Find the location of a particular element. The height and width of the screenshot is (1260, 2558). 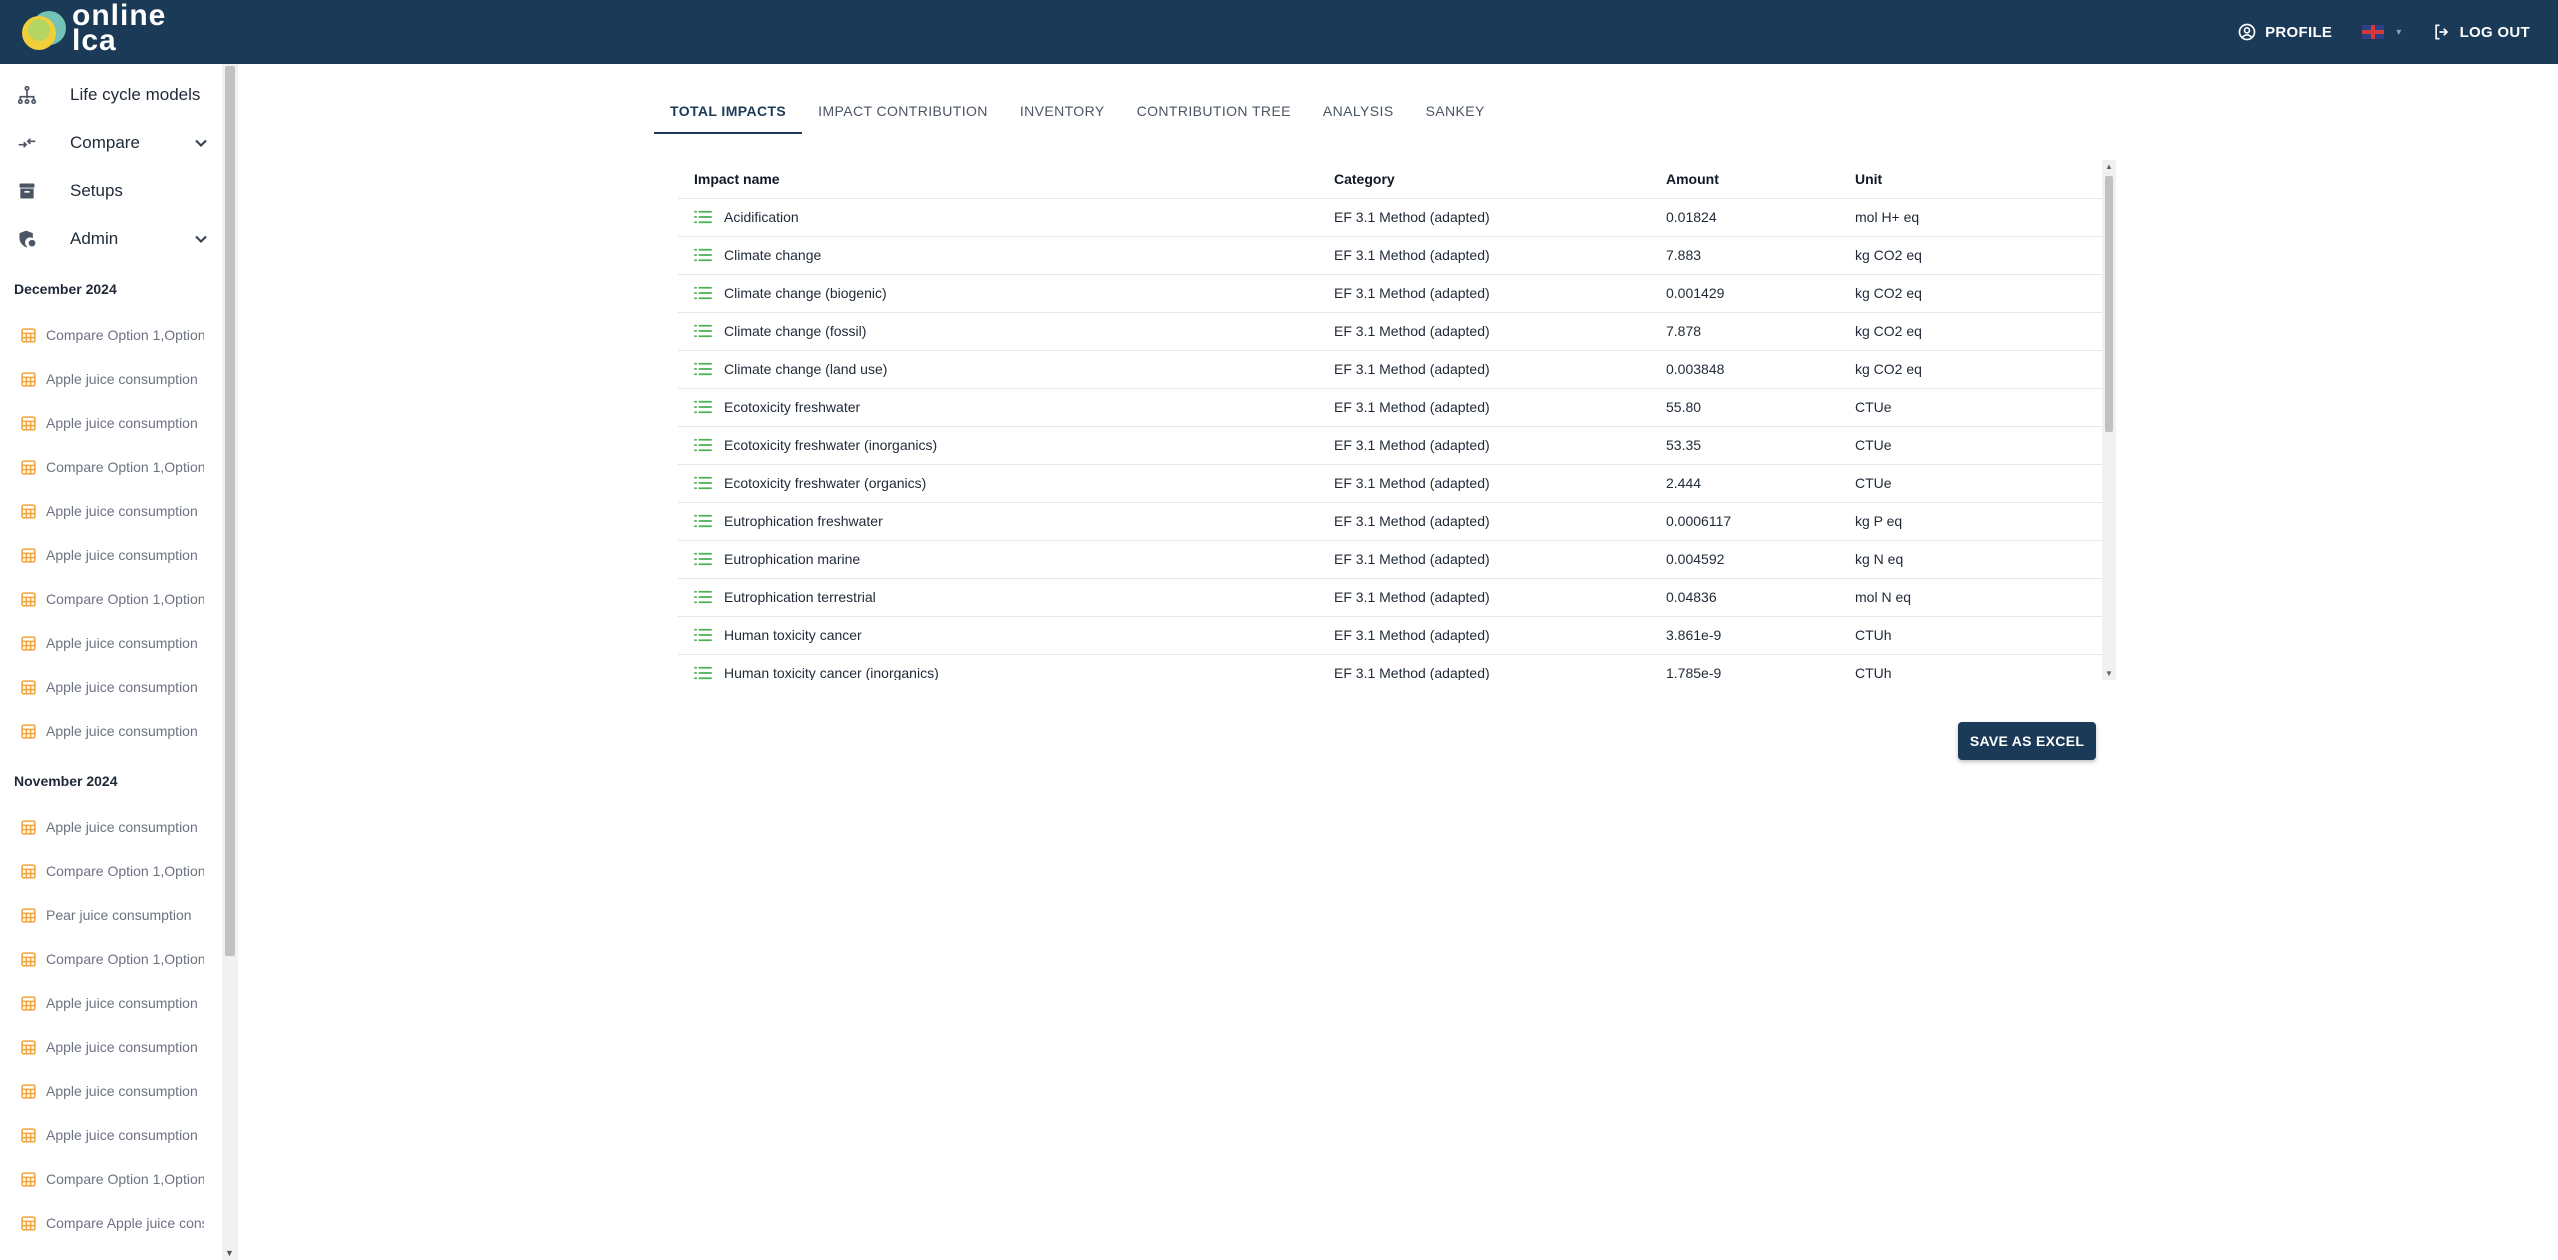

nav-label: Setups is located at coordinates (96, 190).